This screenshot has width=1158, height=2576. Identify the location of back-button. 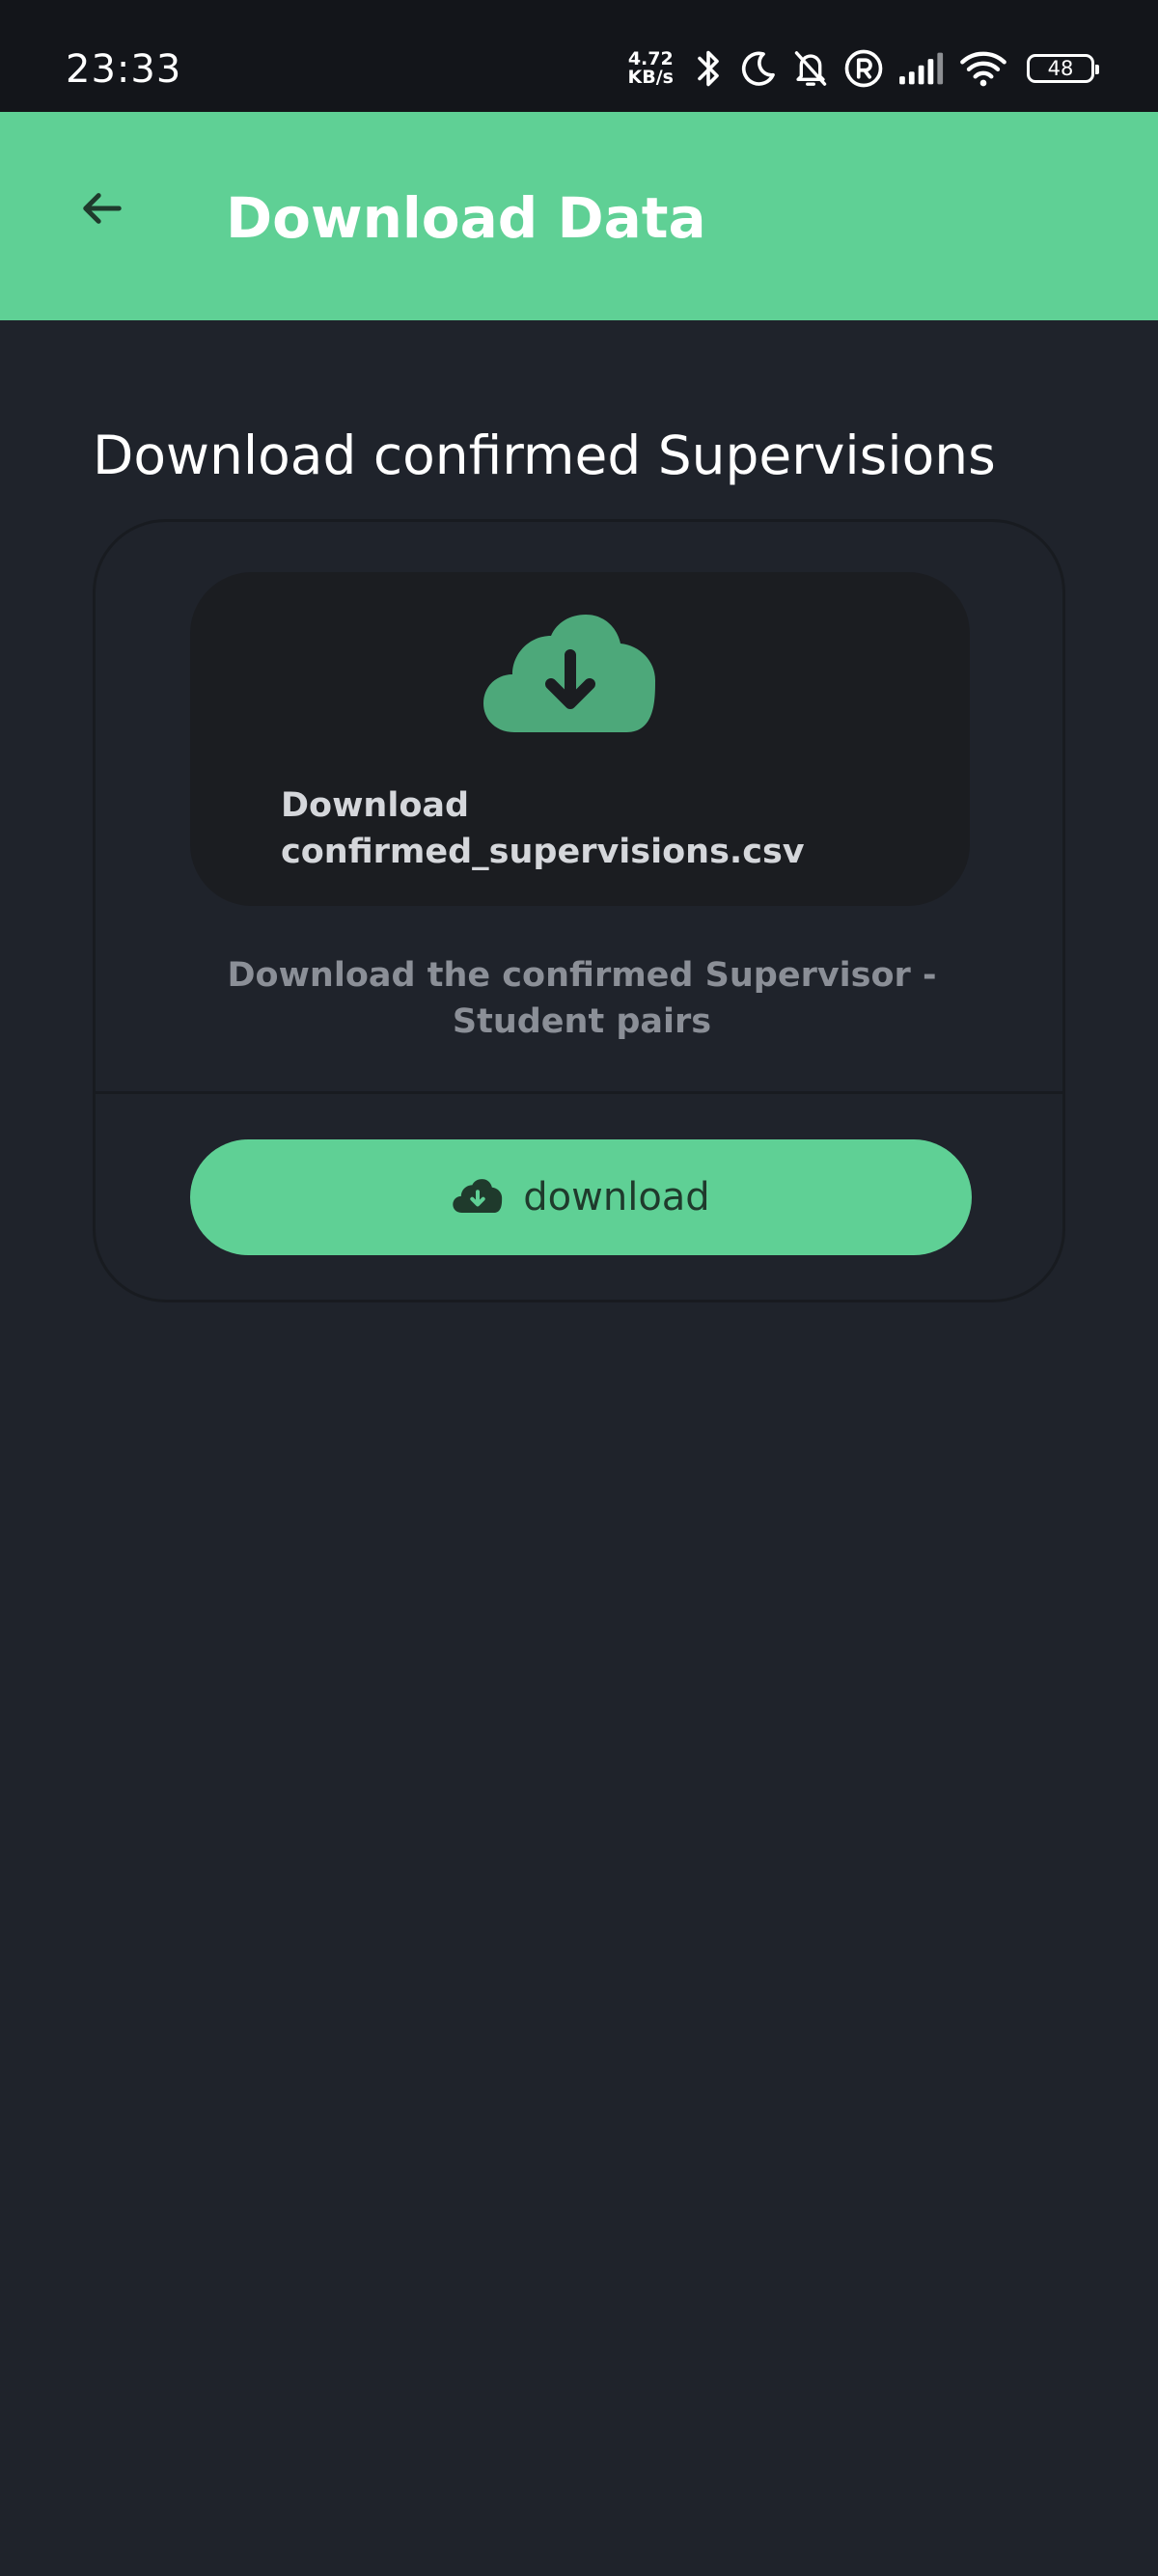
(102, 208).